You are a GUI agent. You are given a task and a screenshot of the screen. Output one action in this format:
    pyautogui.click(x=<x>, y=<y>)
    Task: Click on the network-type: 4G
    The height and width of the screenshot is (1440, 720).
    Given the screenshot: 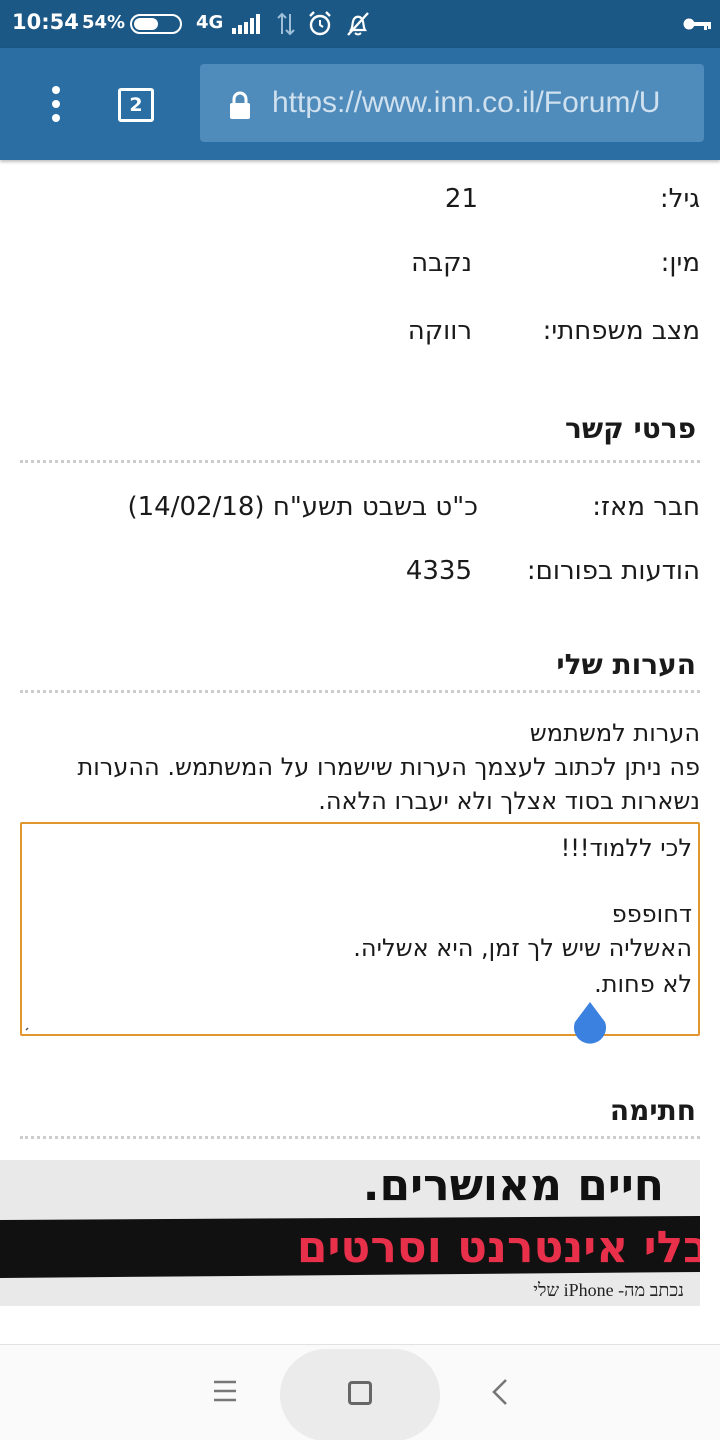 What is the action you would take?
    pyautogui.click(x=210, y=22)
    